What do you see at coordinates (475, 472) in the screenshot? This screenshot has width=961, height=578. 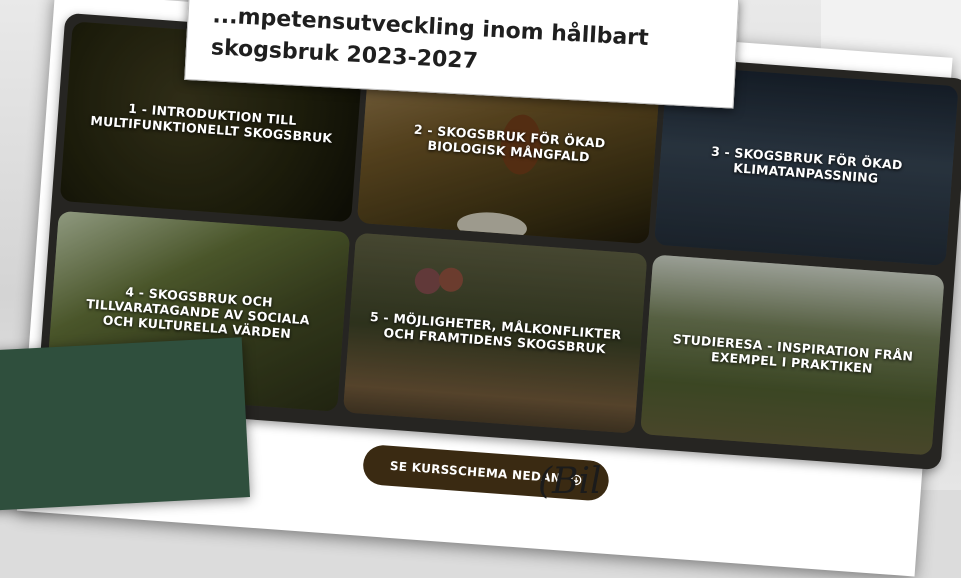 I see `see-schedule-label: SE KURSSCHEMA NEDAN` at bounding box center [475, 472].